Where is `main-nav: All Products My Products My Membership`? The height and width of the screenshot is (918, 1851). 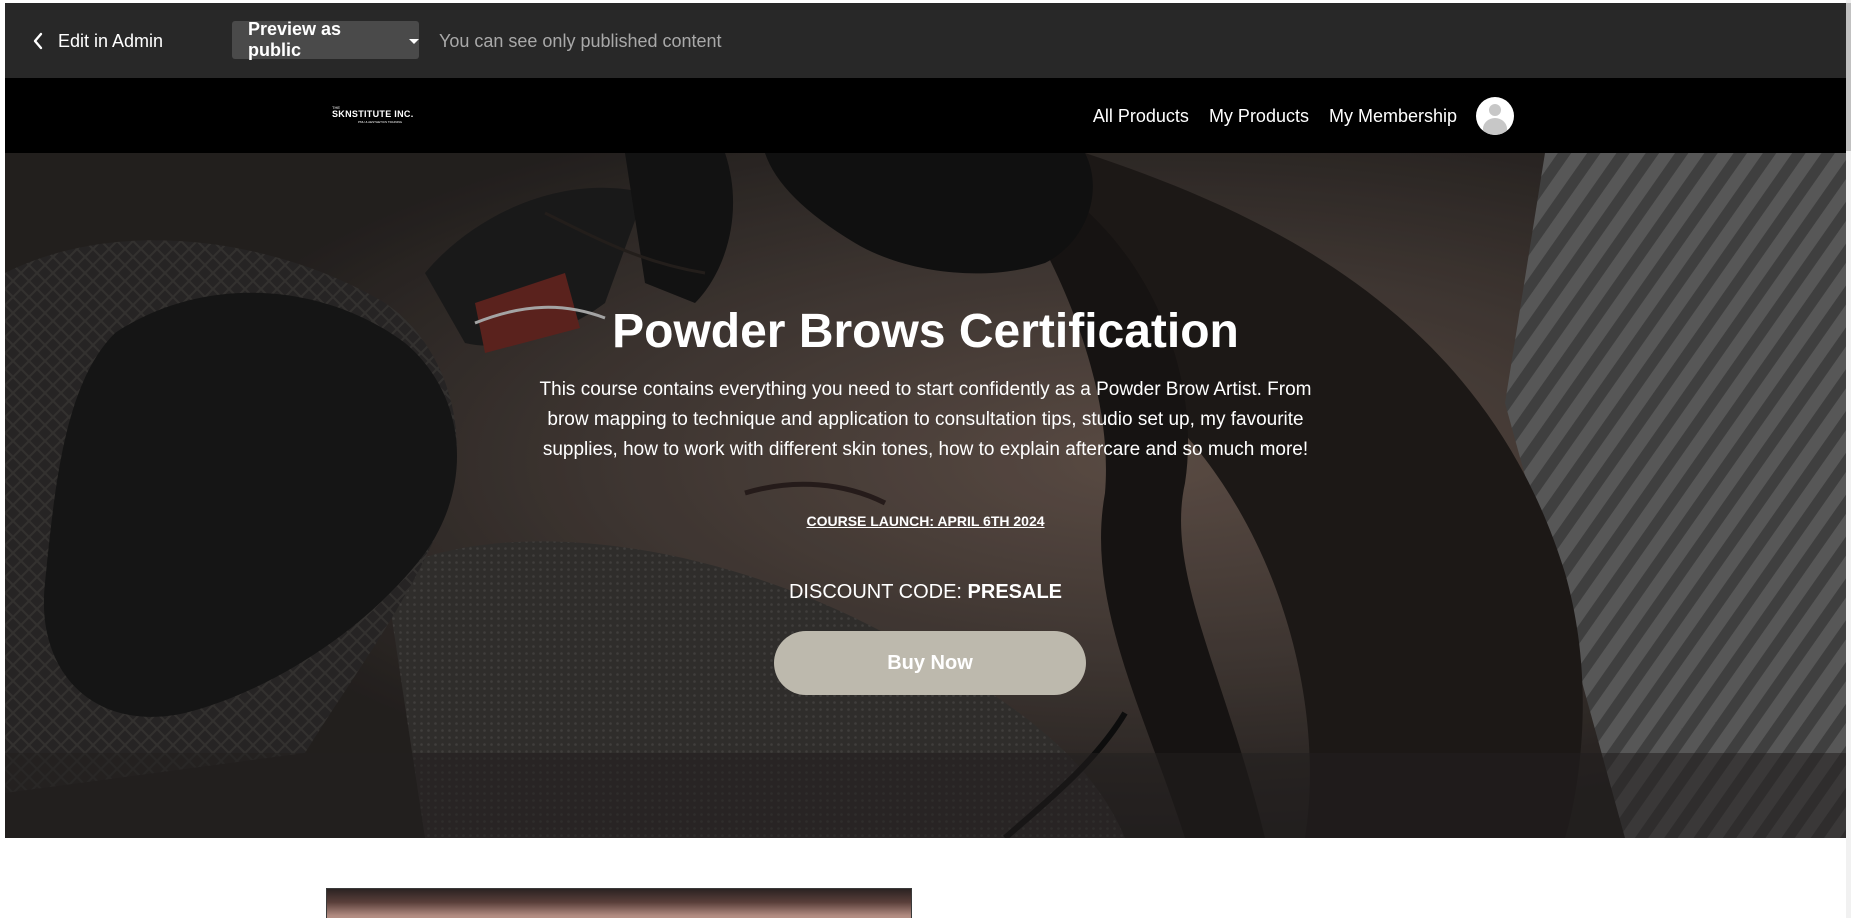 main-nav: All Products My Products My Membership is located at coordinates (1293, 116).